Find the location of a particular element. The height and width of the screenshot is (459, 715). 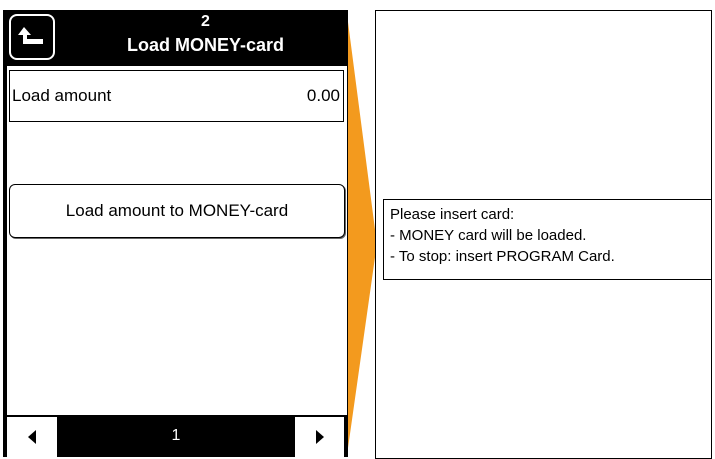

next-page-button is located at coordinates (319, 437).